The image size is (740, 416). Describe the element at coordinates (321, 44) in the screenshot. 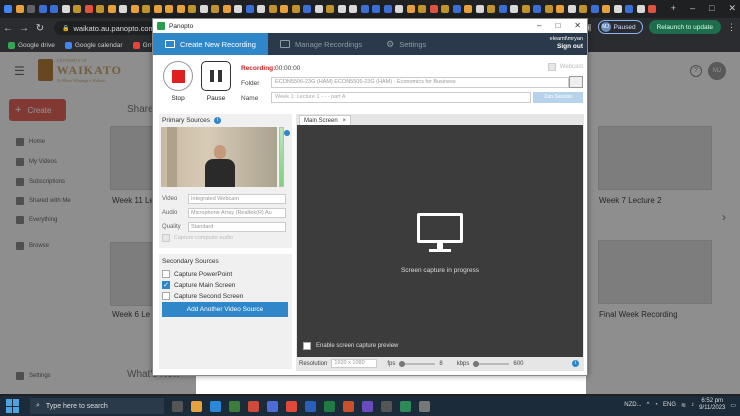

I see `tab-manage-recordings: Manage Recordings` at that location.